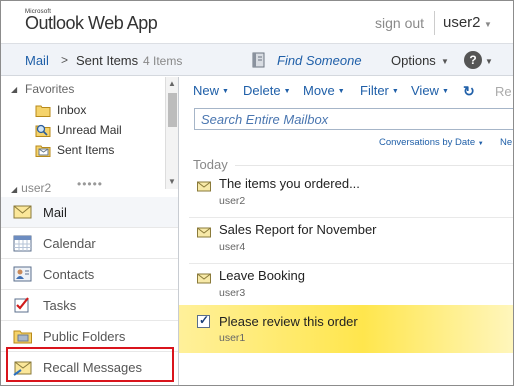 Image resolution: width=514 pixels, height=386 pixels. Describe the element at coordinates (232, 201) in the screenshot. I see `message-sender: user2` at that location.